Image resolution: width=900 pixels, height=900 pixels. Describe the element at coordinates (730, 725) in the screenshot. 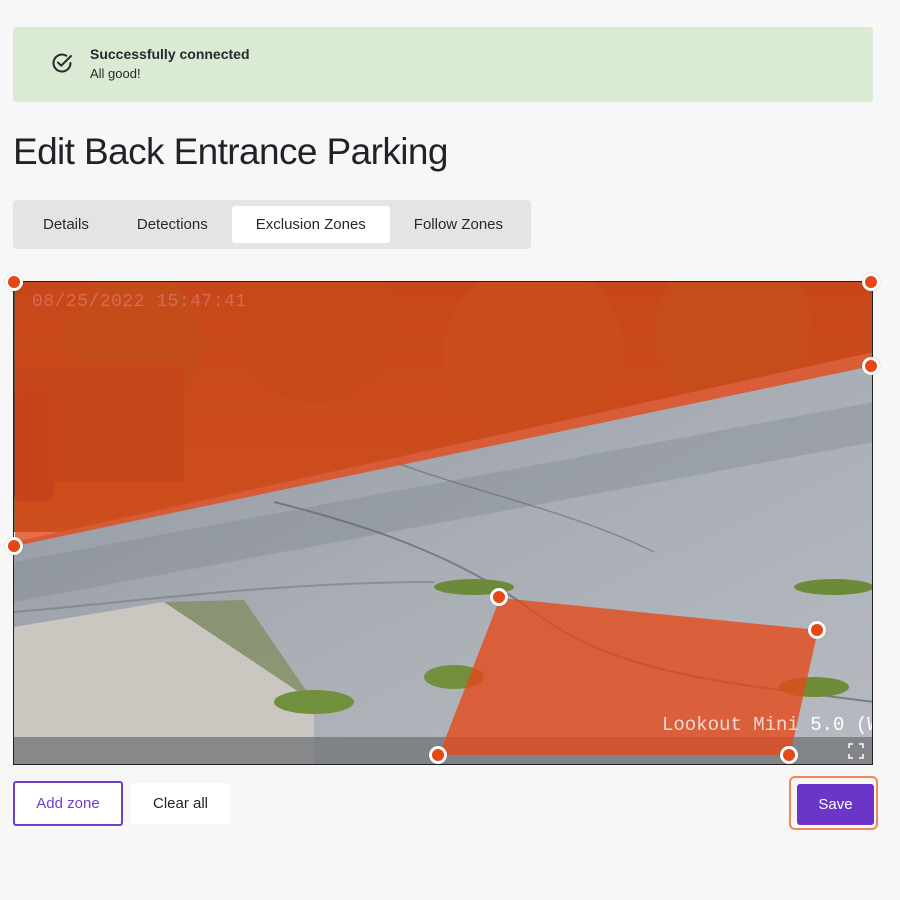

I see `camera-model: Lookout Mini` at that location.